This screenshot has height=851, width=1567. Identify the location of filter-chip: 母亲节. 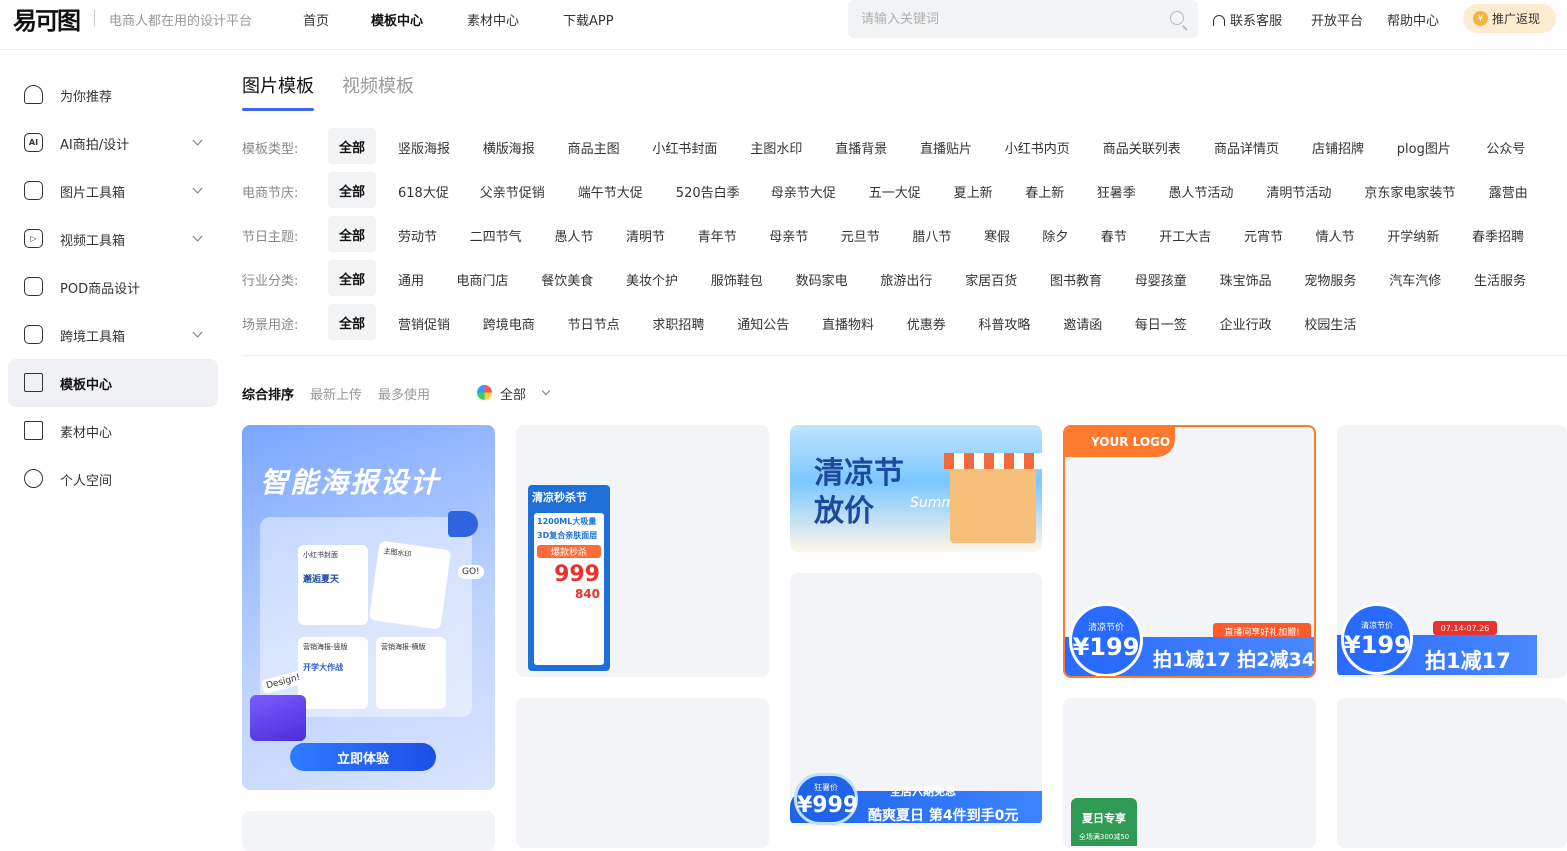
(788, 235).